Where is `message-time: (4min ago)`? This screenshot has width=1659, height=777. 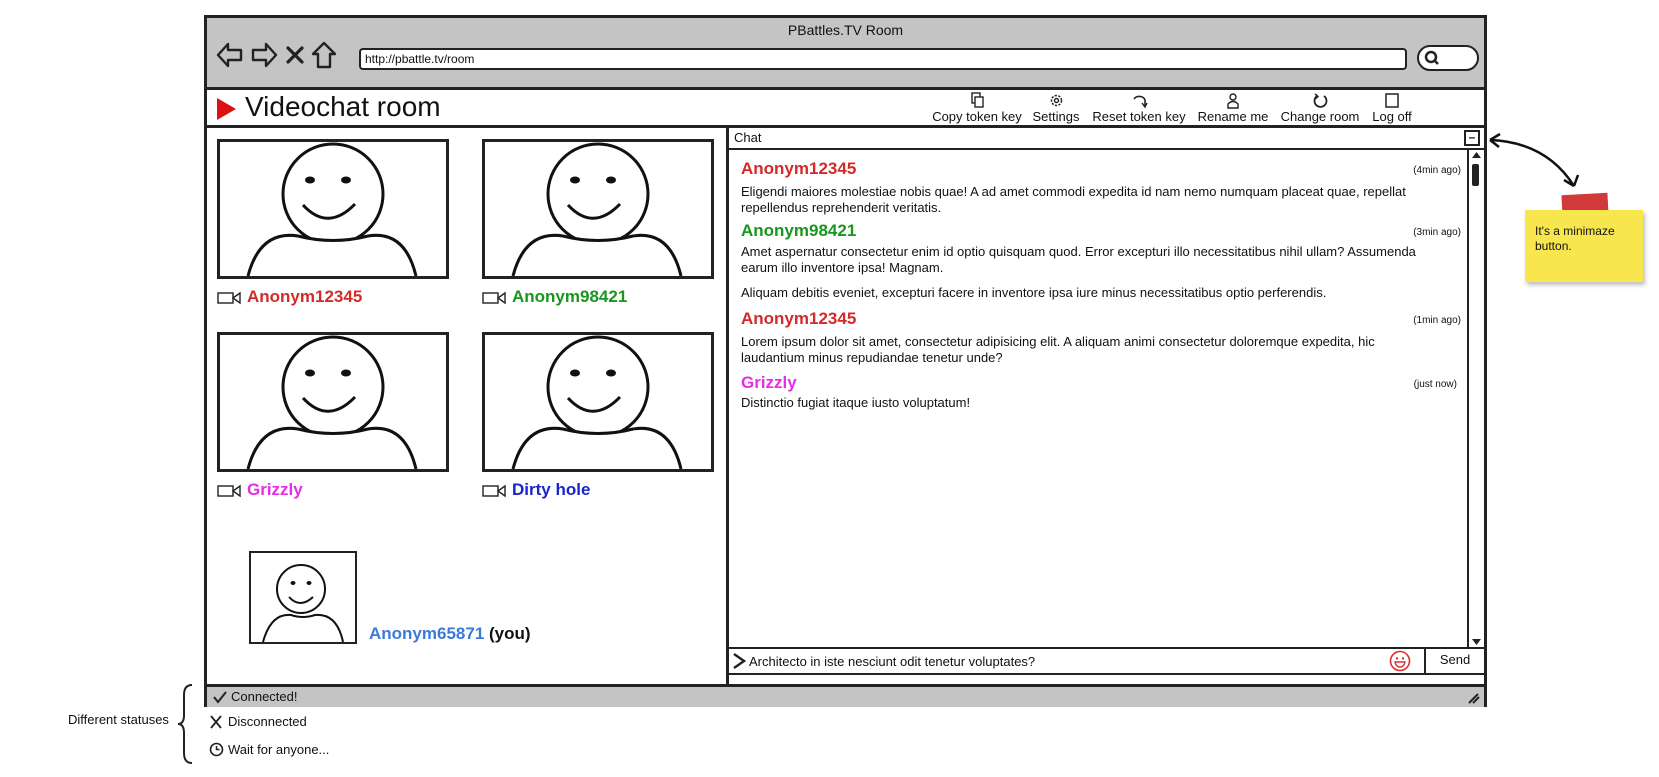 message-time: (4min ago) is located at coordinates (1437, 170).